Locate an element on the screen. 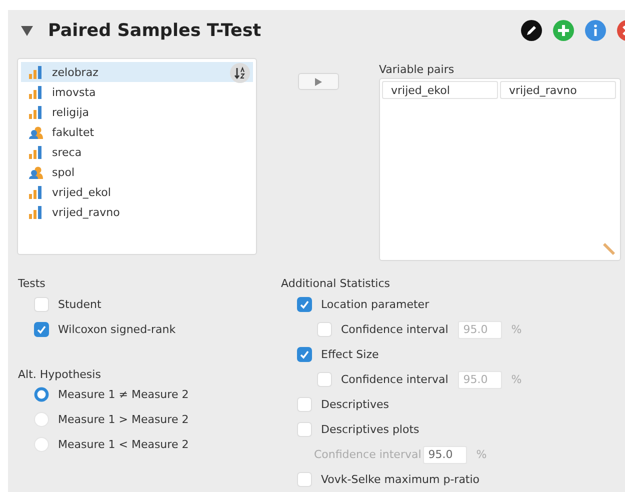 This screenshot has height=492, width=625. option-label: Measure 1 > Measure 2 is located at coordinates (123, 419).